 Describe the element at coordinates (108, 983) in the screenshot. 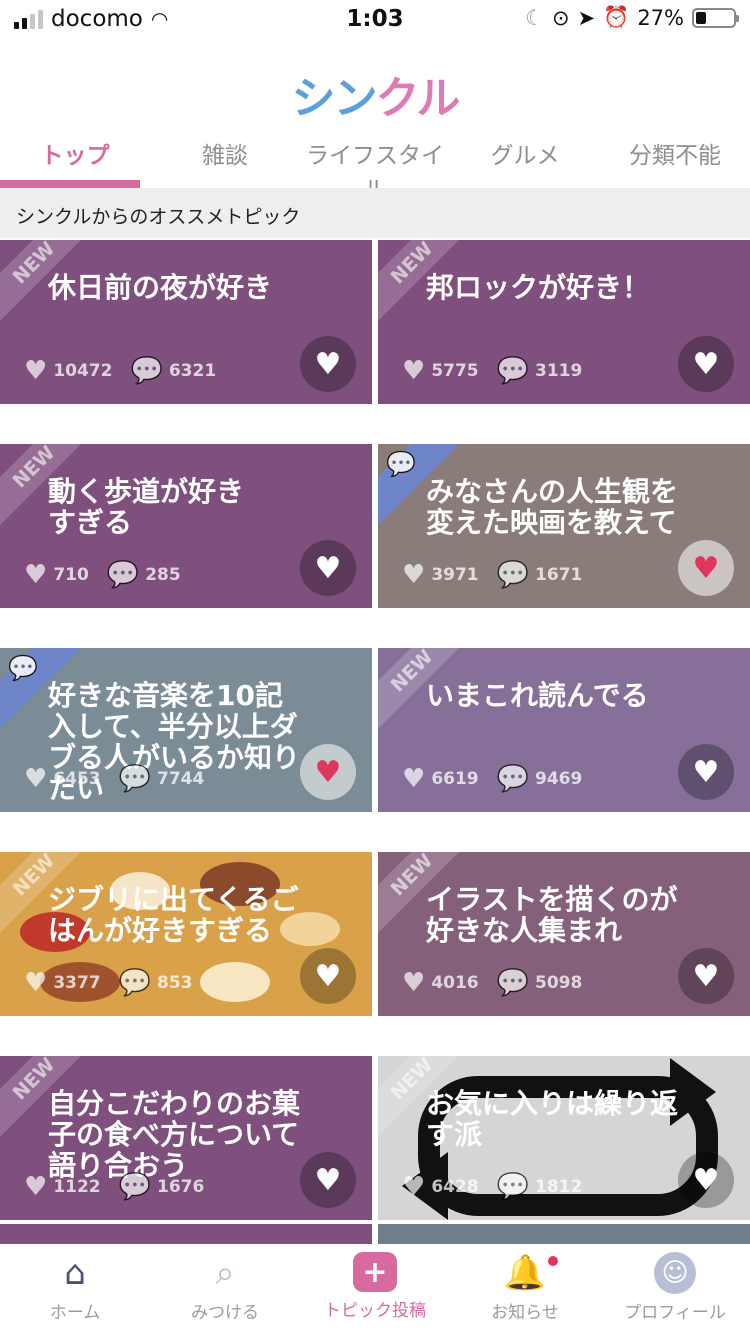

I see `topic-stats: ♥ 3377 💬 853` at that location.